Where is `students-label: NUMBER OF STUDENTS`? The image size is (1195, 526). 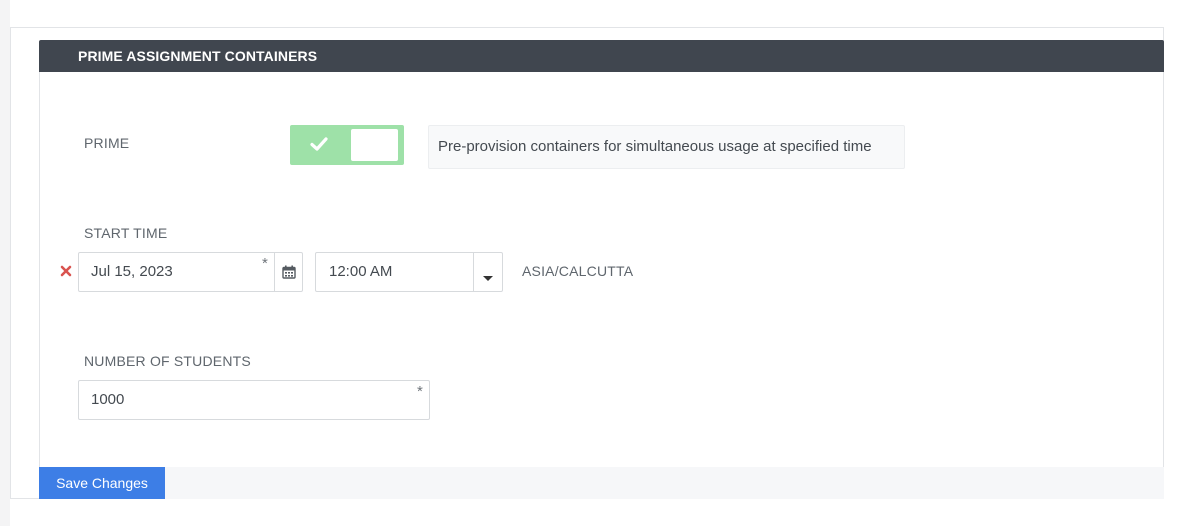
students-label: NUMBER OF STUDENTS is located at coordinates (167, 361).